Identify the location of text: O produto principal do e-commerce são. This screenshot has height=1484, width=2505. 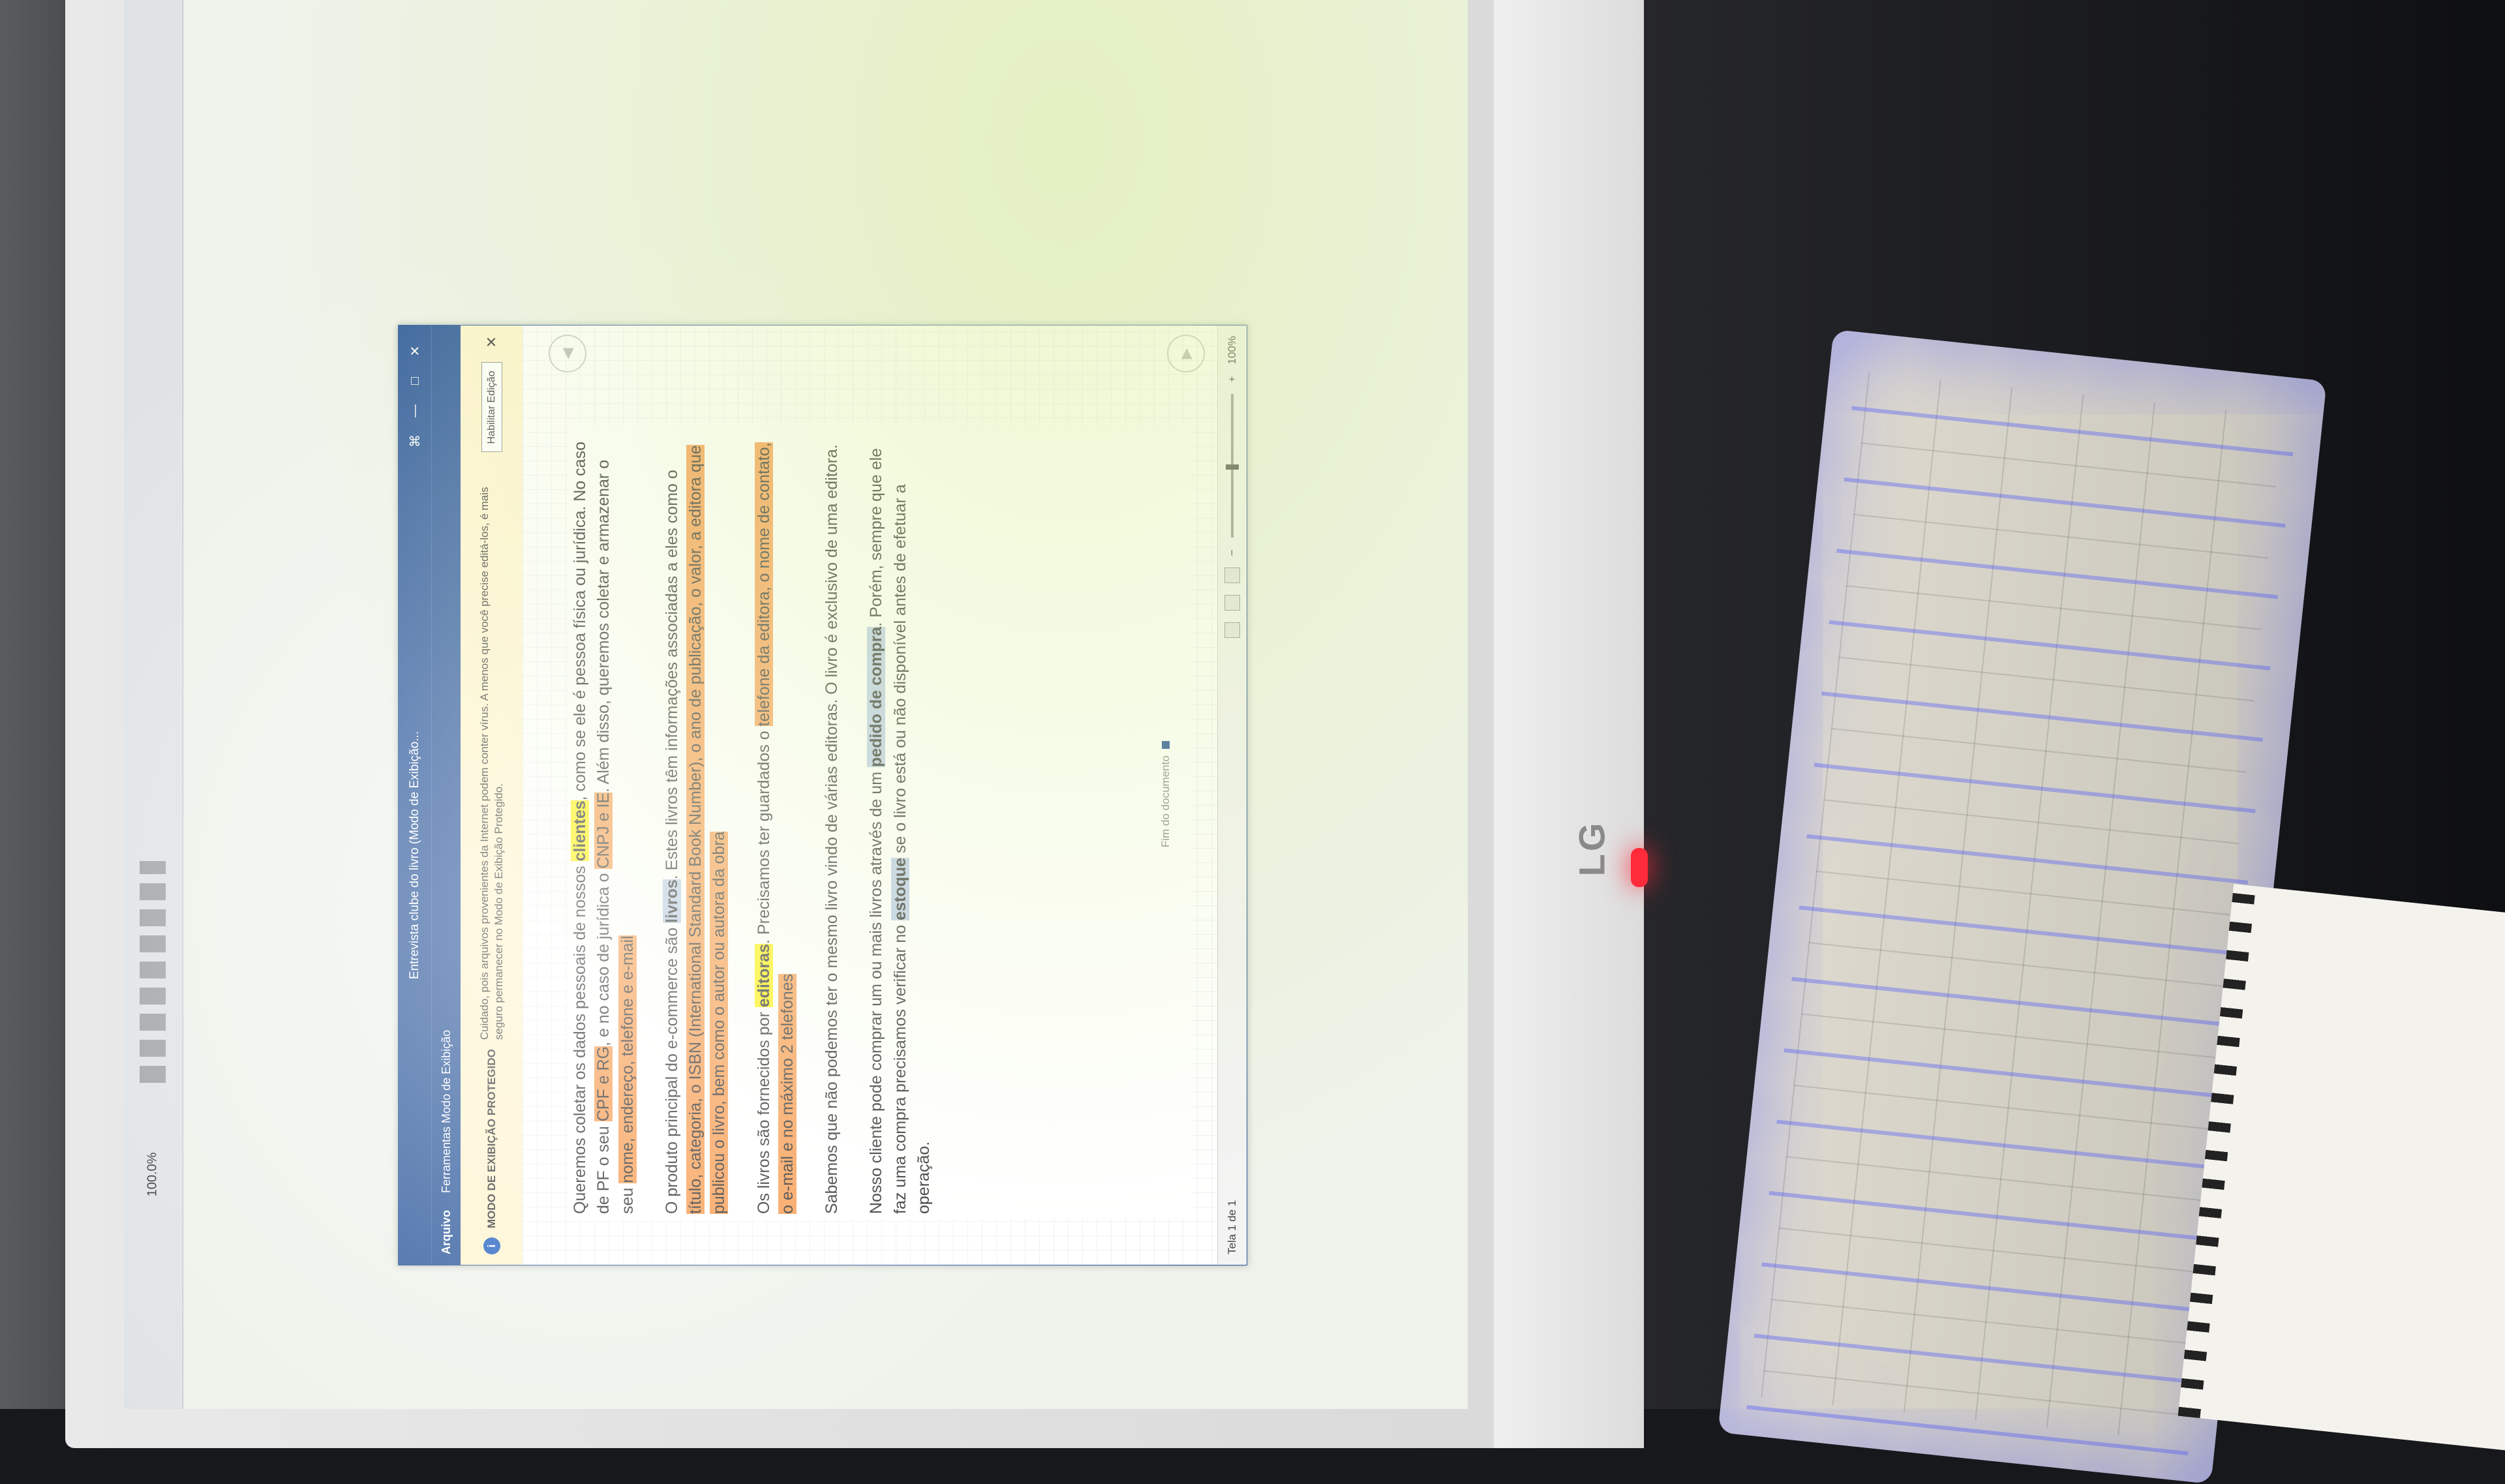
(672, 1068).